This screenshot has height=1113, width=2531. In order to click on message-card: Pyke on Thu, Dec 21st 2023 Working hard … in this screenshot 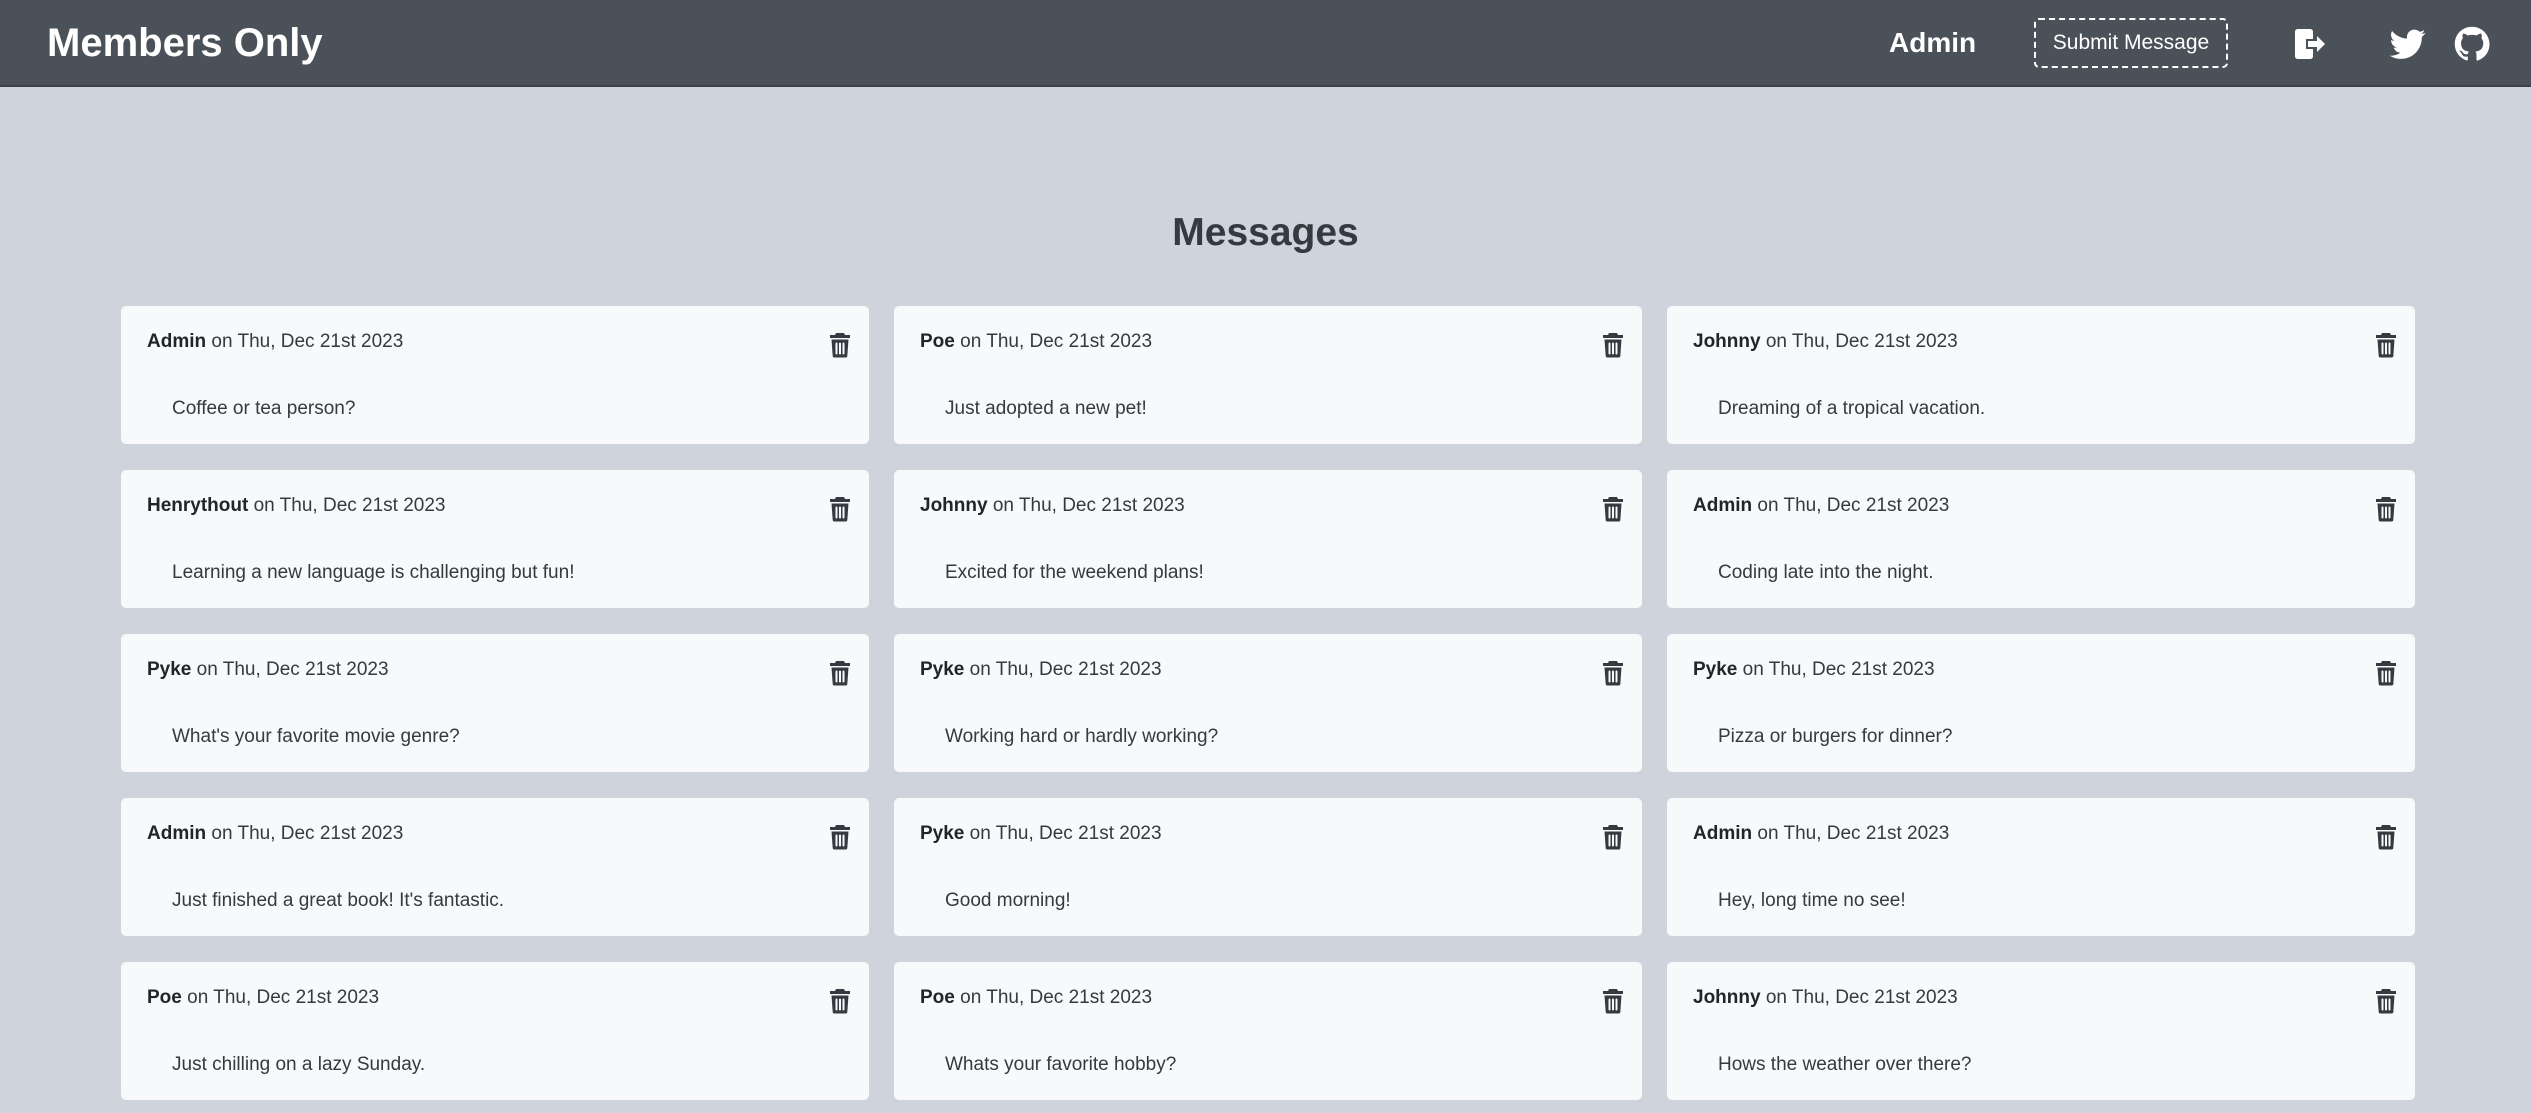, I will do `click(1268, 703)`.